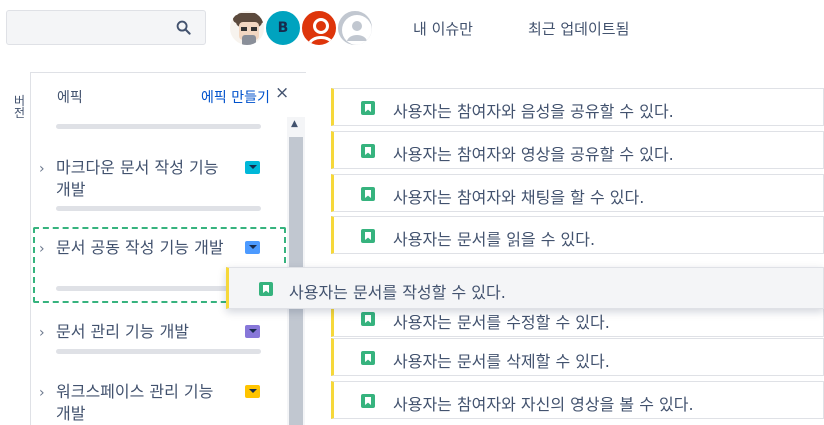 The image size is (824, 425). I want to click on issue-summary: 사용자는 참여자와 채팅을 할 수 있다., so click(519, 197).